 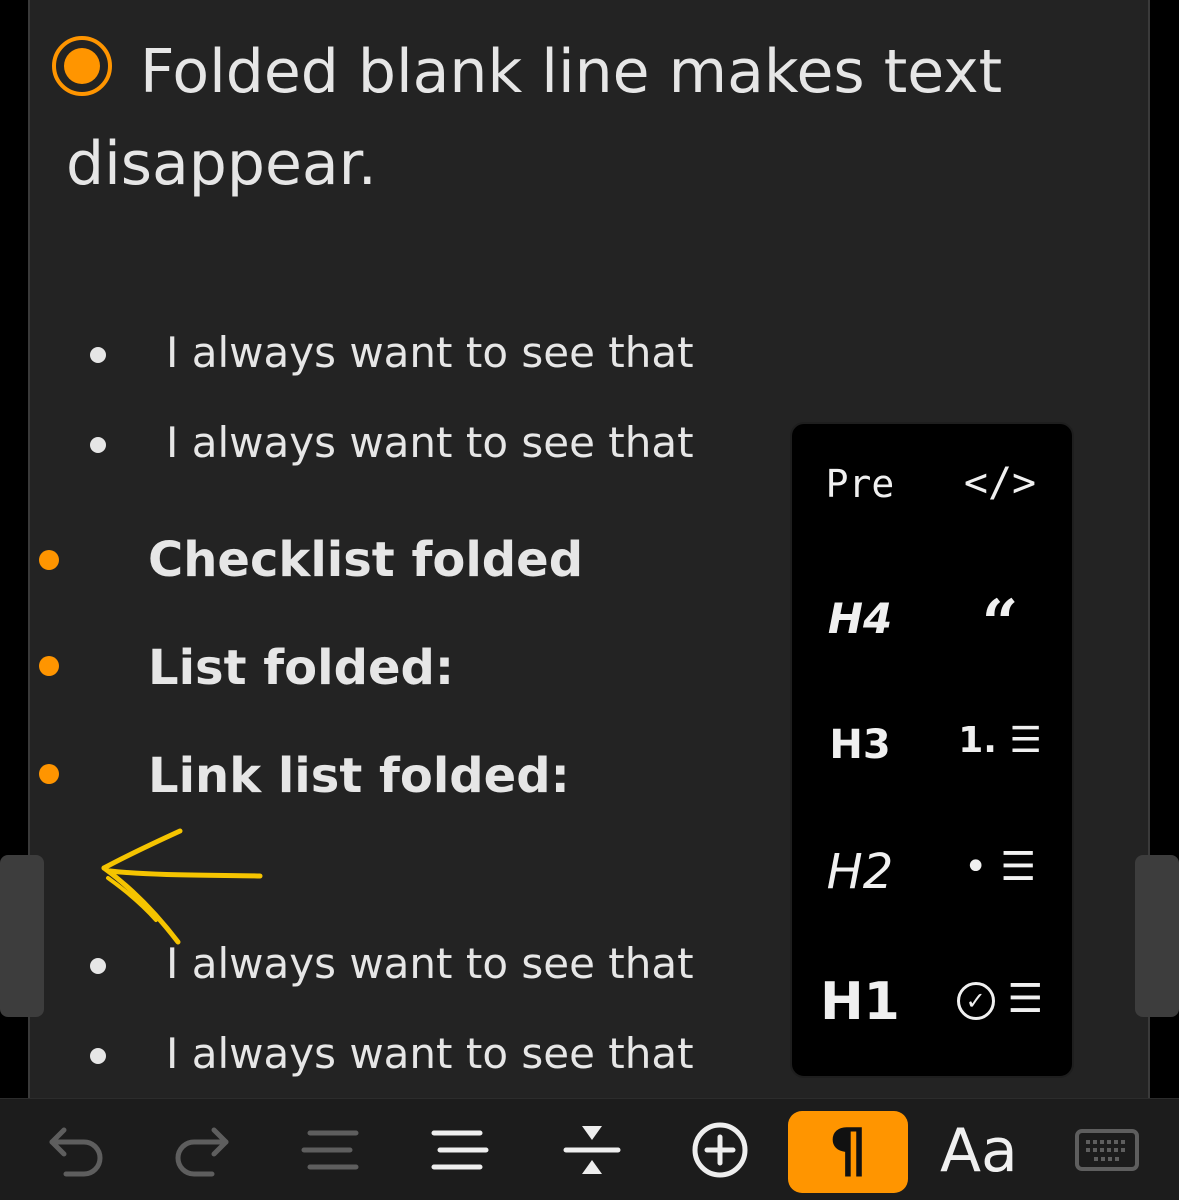 I want to click on quote-button: “, so click(x=1000, y=623).